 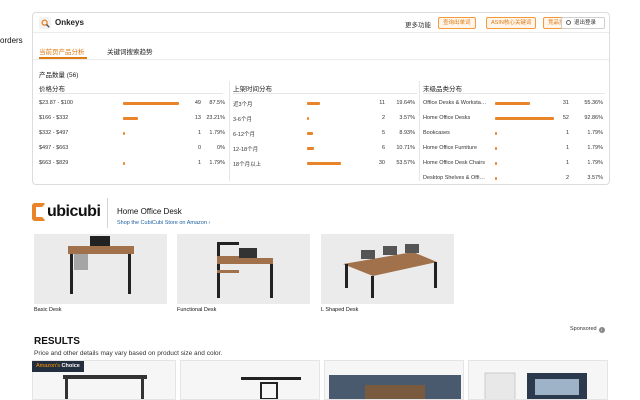 I want to click on sponsored-brand-title: Home Office Desk, so click(x=149, y=211).